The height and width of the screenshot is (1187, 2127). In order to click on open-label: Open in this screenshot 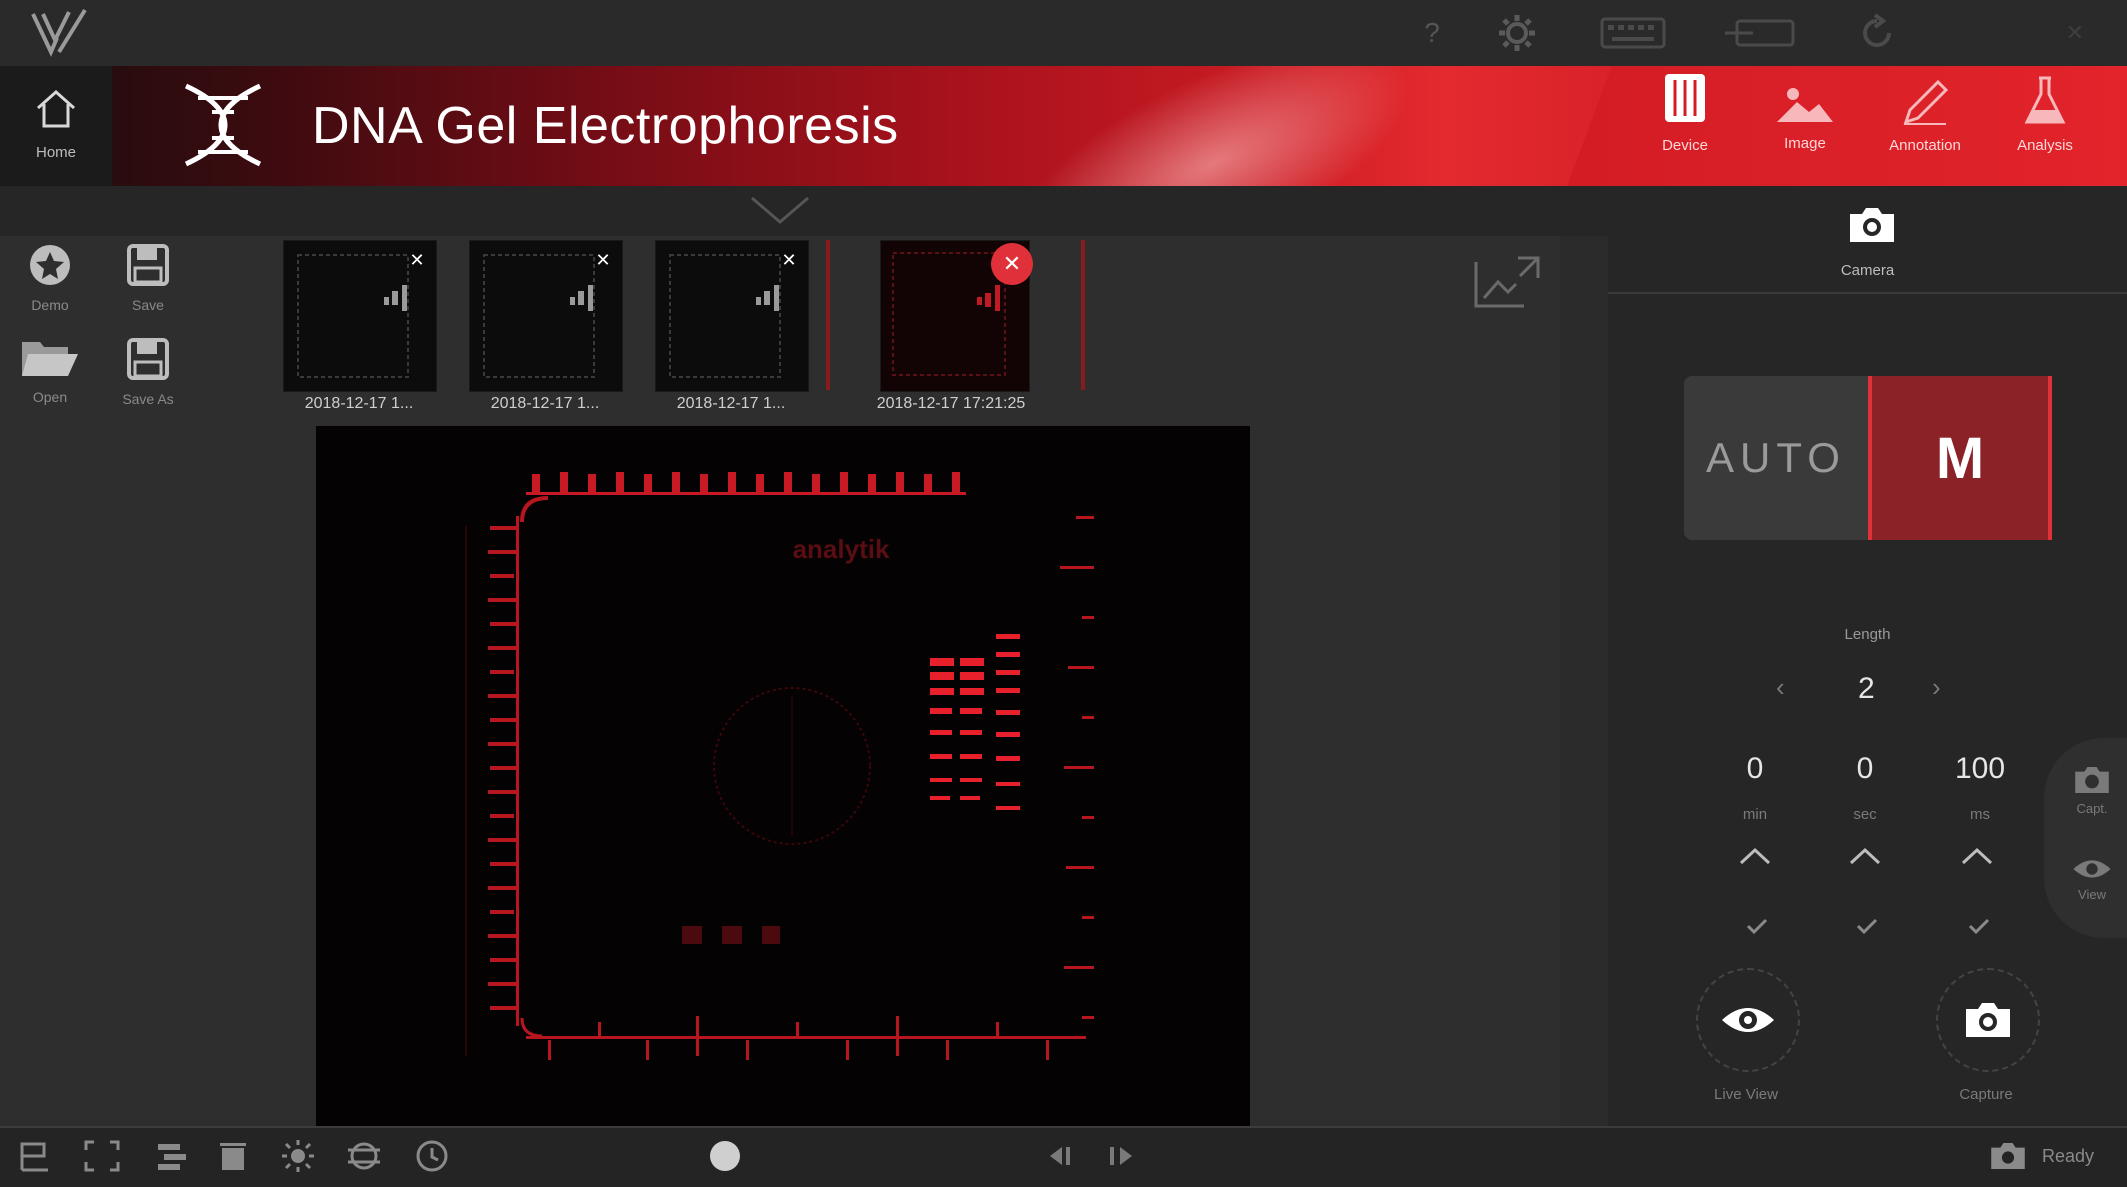, I will do `click(50, 397)`.